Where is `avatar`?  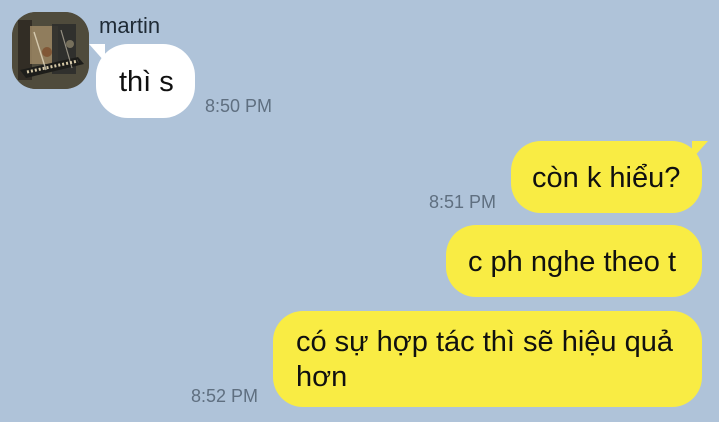
avatar is located at coordinates (50, 50).